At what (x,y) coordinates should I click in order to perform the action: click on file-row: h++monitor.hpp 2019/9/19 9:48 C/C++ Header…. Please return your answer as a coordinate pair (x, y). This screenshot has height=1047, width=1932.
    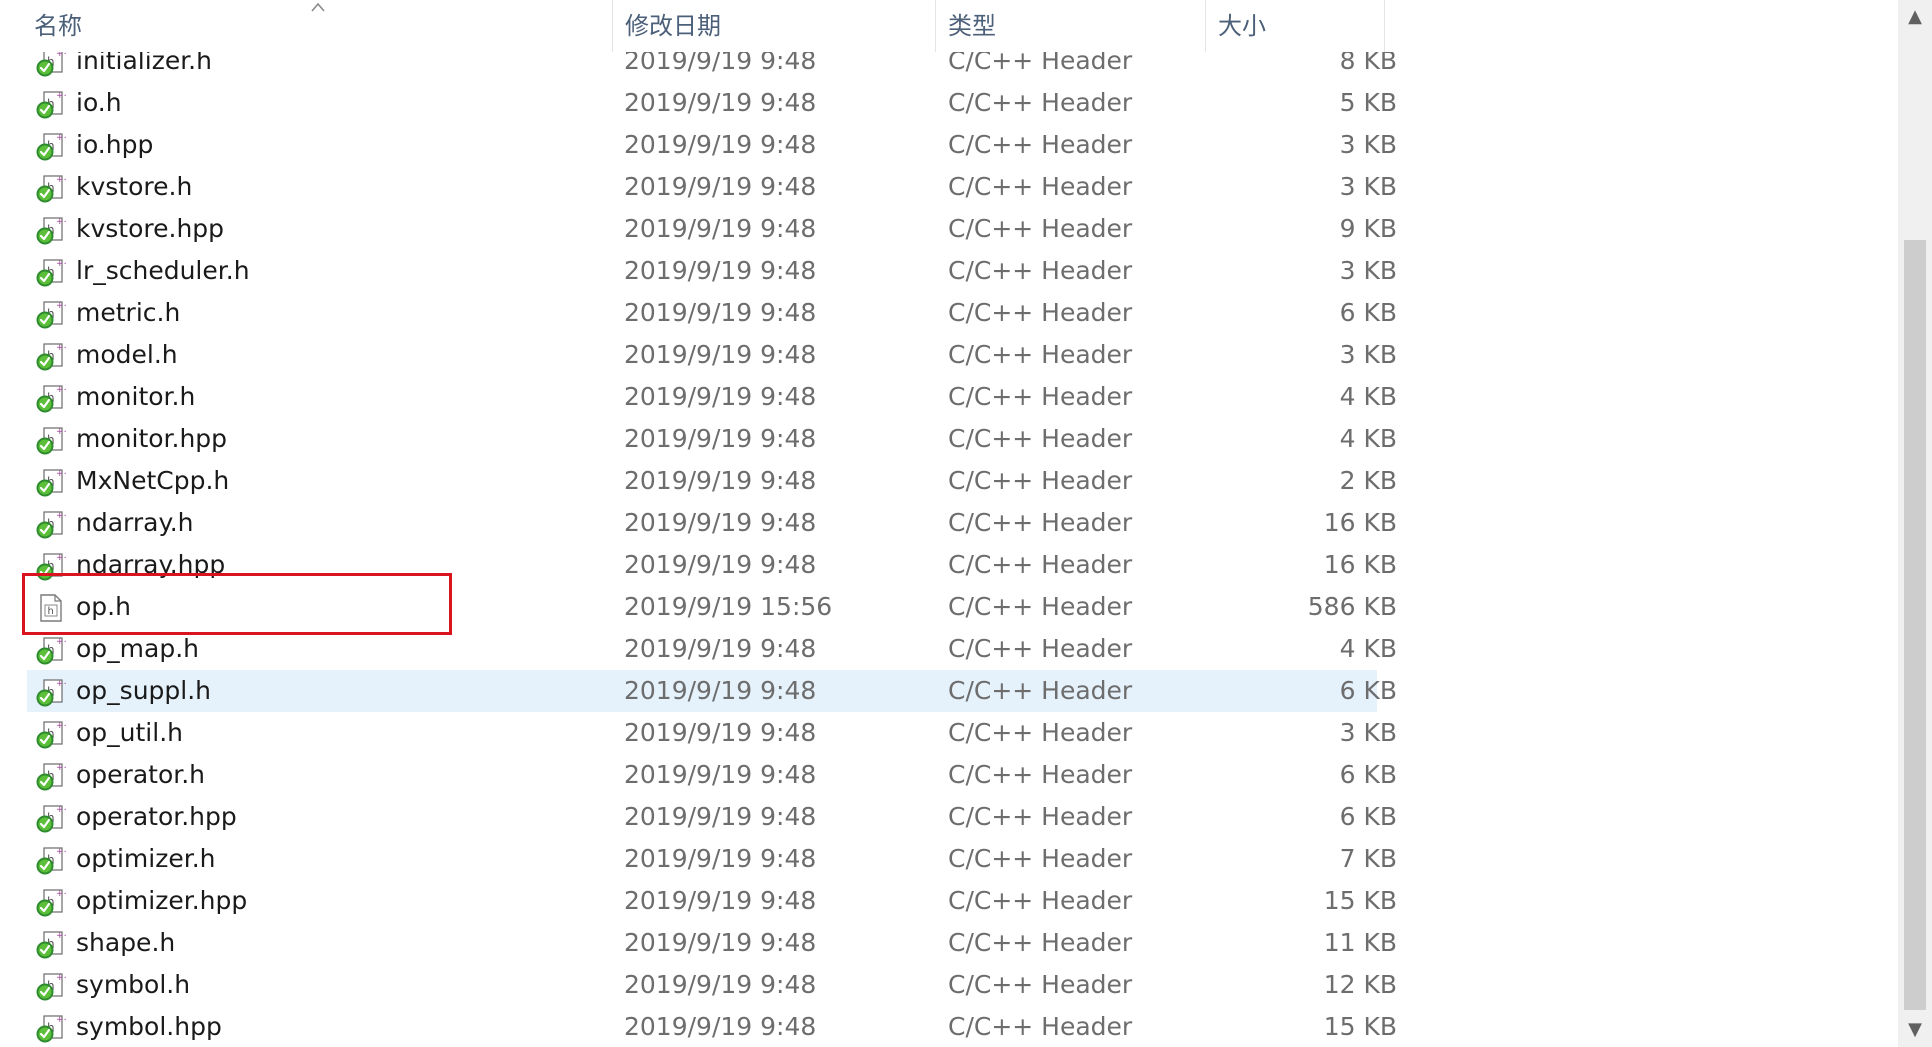
    Looking at the image, I should click on (712, 439).